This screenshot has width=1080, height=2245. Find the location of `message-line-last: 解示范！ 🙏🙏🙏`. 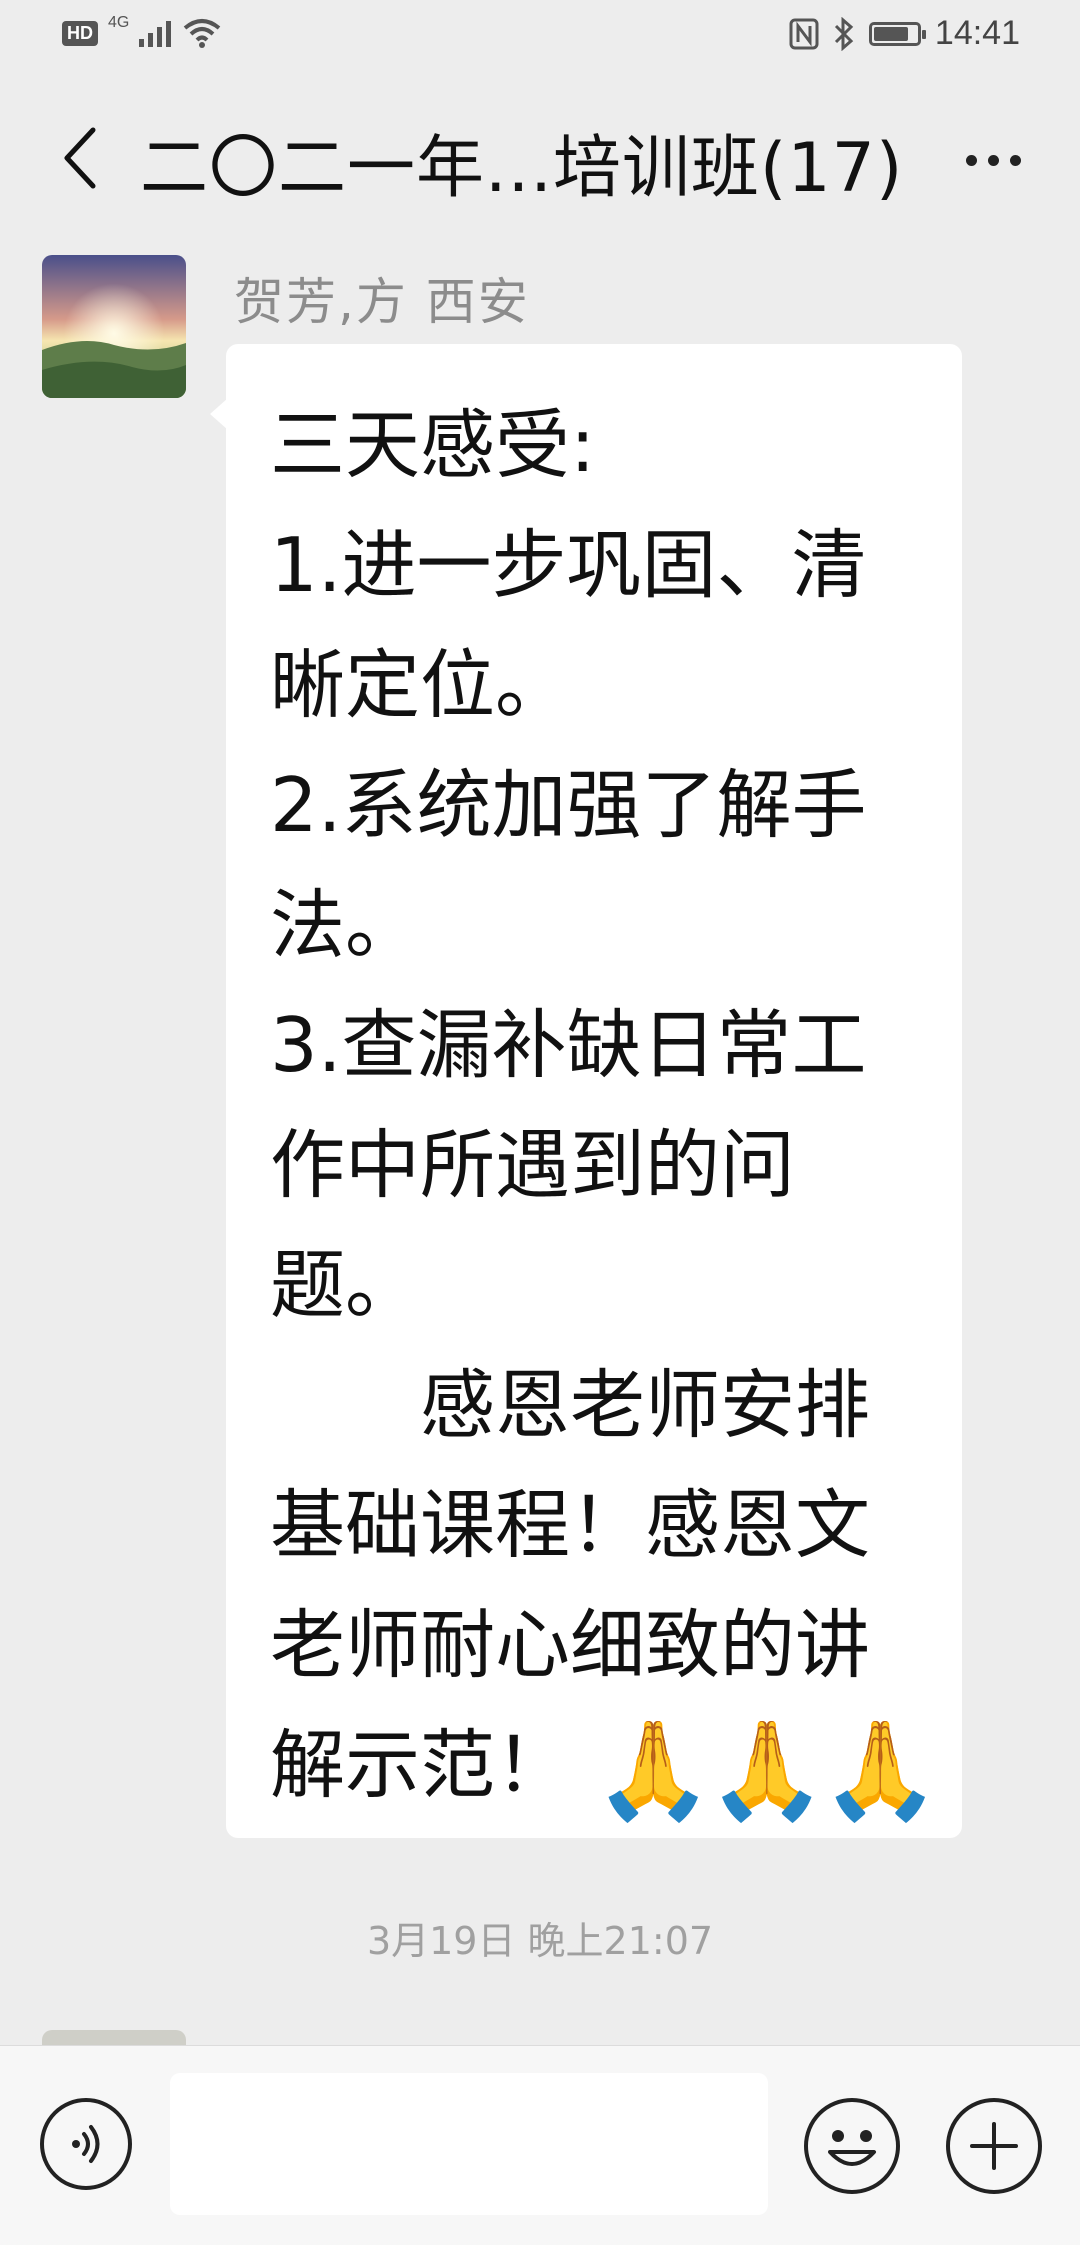

message-line-last: 解示范！ 🙏🙏🙏 is located at coordinates (605, 1765).